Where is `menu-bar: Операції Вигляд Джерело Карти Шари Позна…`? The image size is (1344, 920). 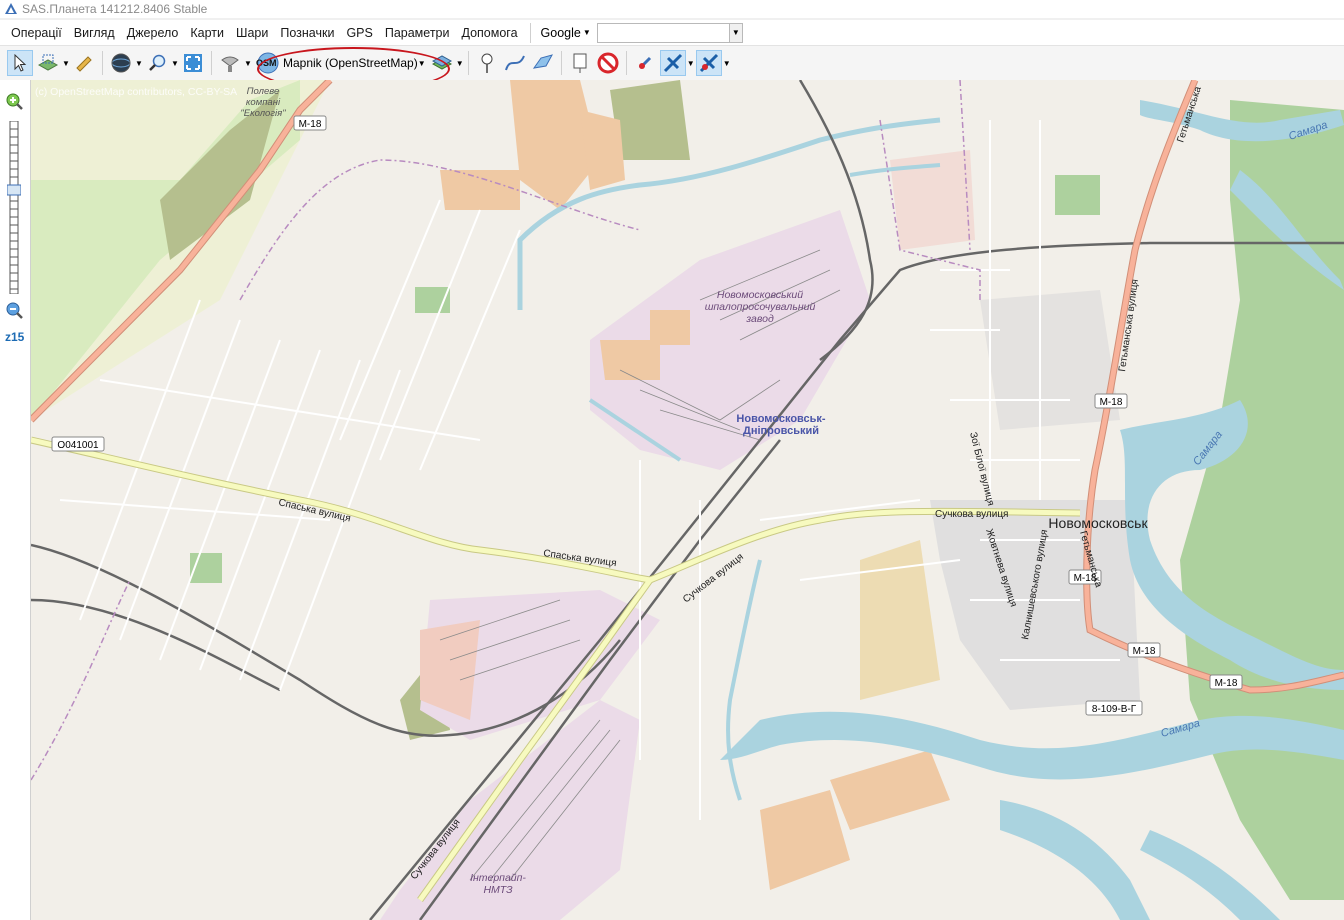
menu-bar: Операції Вигляд Джерело Карти Шари Позна… is located at coordinates (672, 33).